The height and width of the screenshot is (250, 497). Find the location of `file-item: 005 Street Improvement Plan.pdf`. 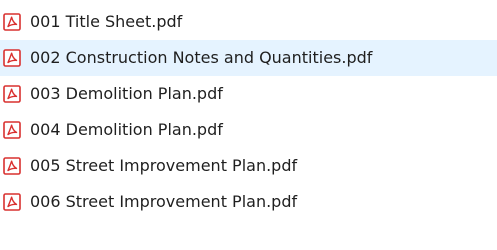

file-item: 005 Street Improvement Plan.pdf is located at coordinates (248, 166).